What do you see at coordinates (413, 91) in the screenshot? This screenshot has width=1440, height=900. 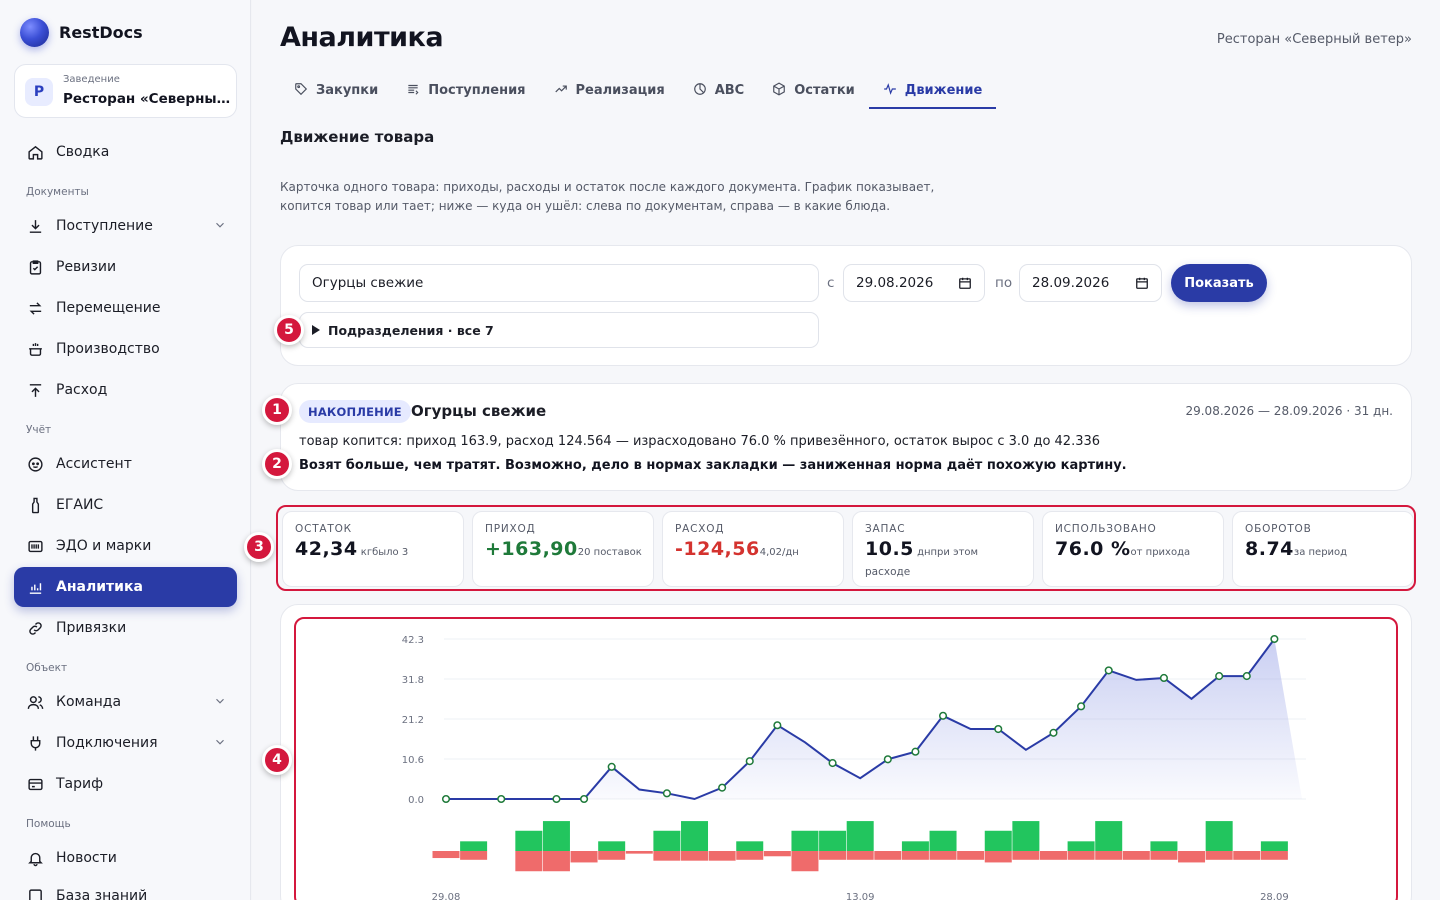 I see `list-icon` at bounding box center [413, 91].